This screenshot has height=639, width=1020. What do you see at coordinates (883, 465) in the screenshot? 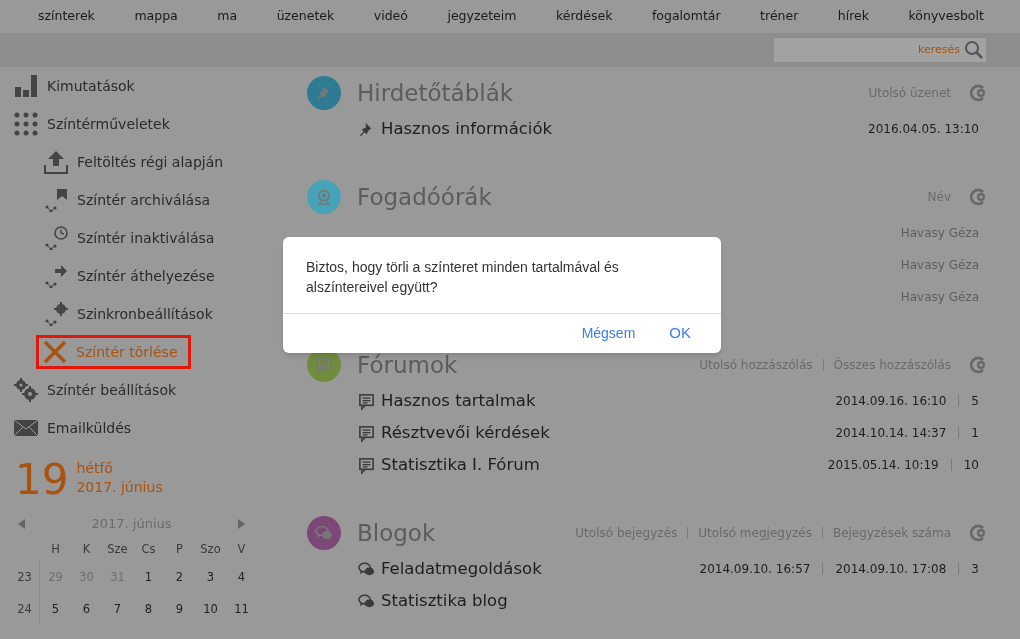
I see `table-cell-text: 2015.05.14. 10:19` at bounding box center [883, 465].